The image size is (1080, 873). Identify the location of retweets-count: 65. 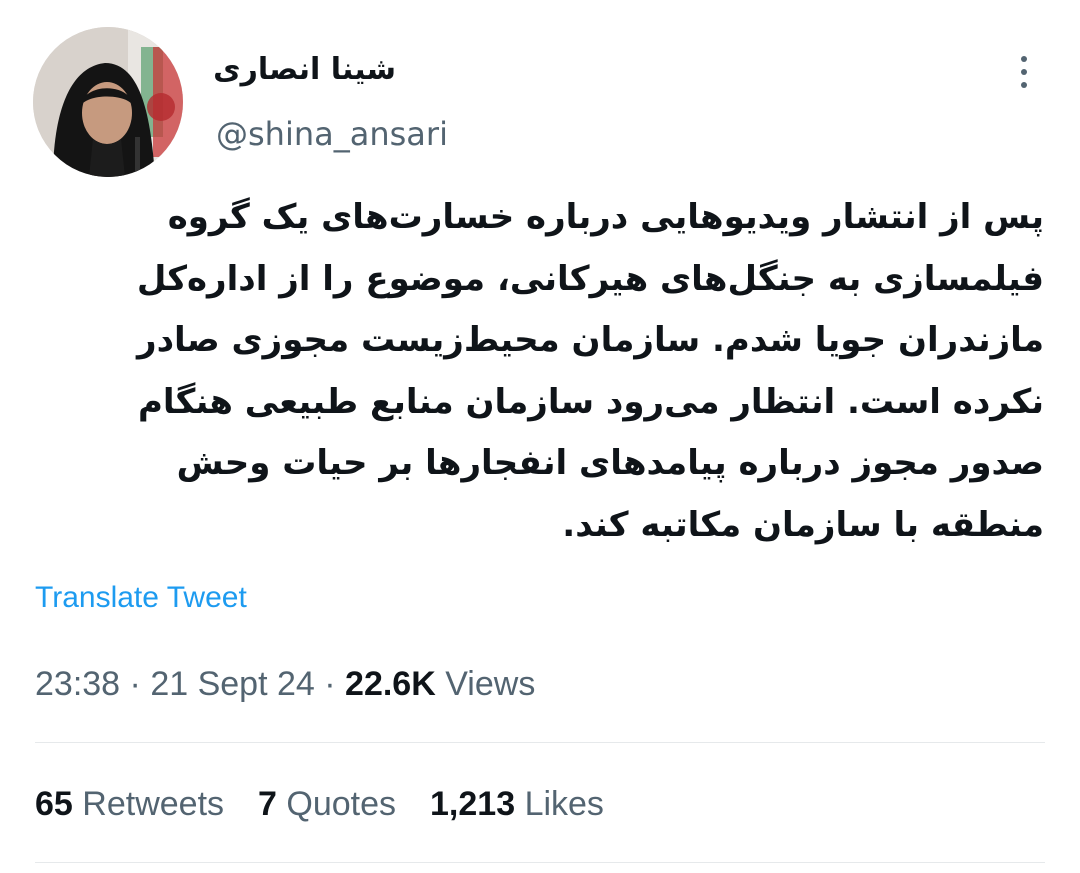
(54, 804).